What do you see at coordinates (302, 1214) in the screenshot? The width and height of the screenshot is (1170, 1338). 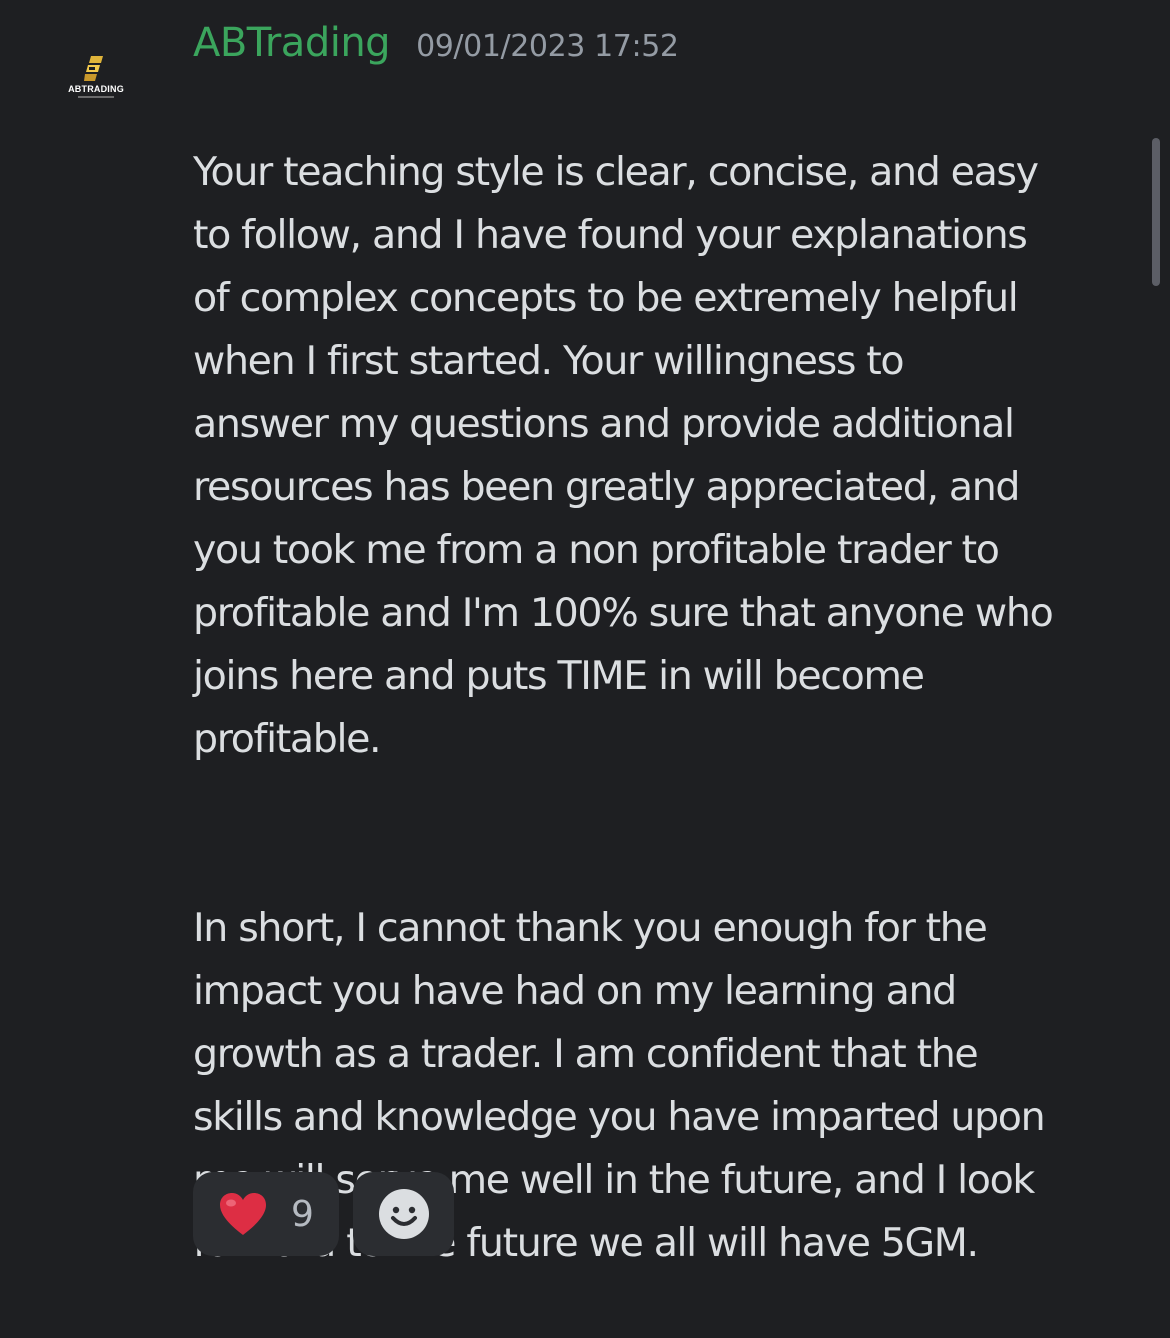 I see `reaction-count: 9` at bounding box center [302, 1214].